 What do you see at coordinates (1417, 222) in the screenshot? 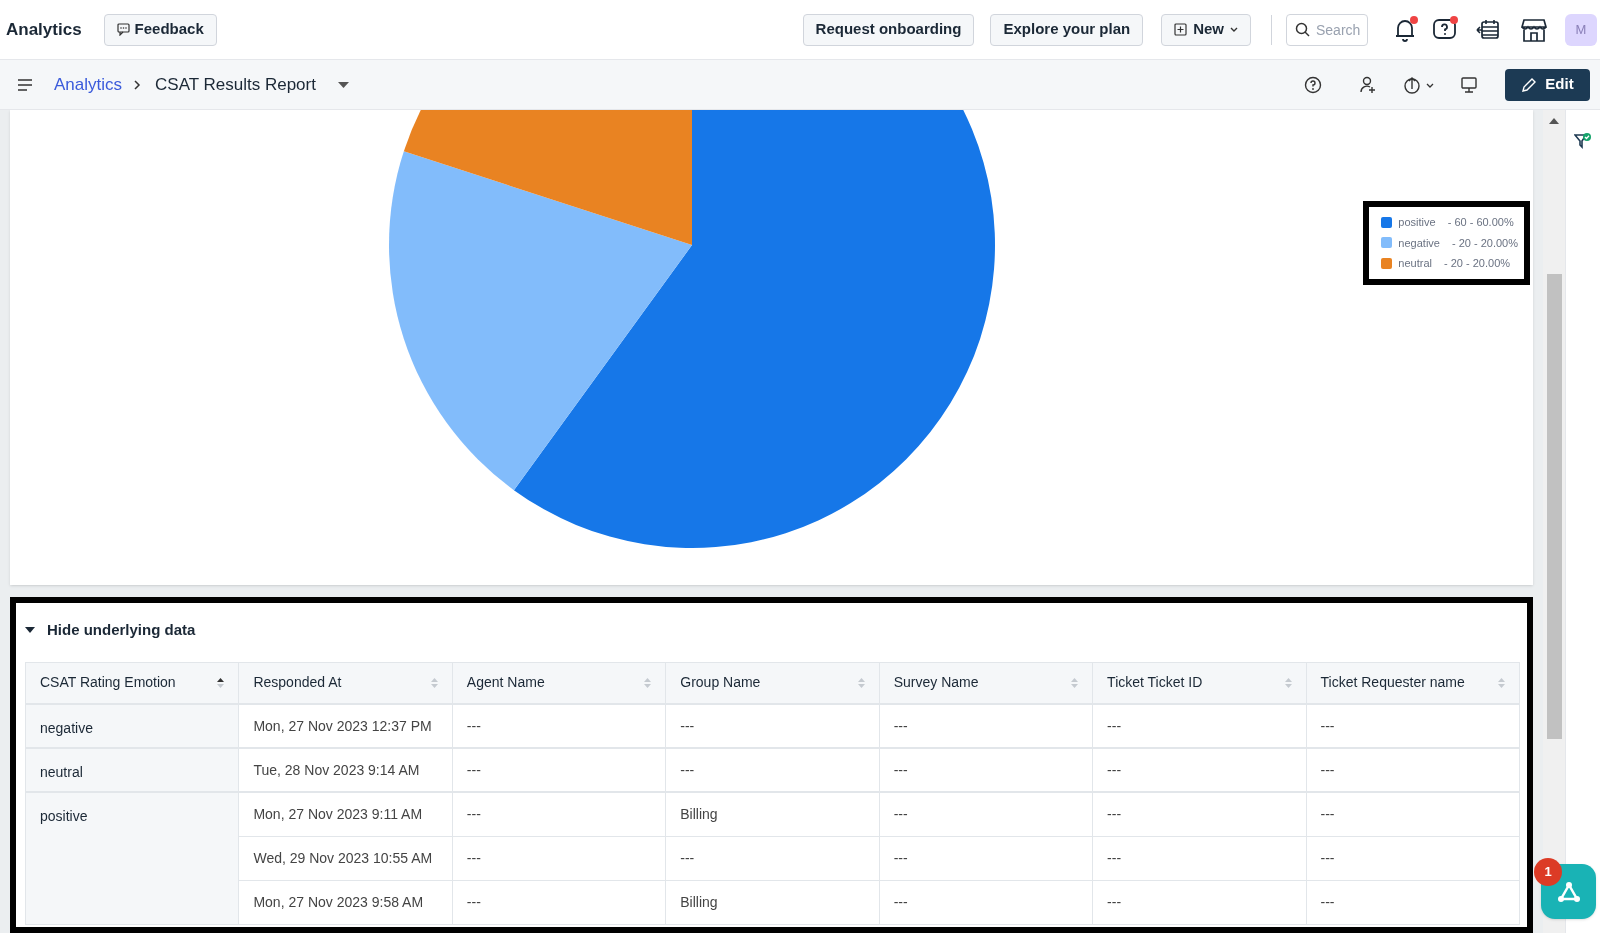
I see `legend-label: positive` at bounding box center [1417, 222].